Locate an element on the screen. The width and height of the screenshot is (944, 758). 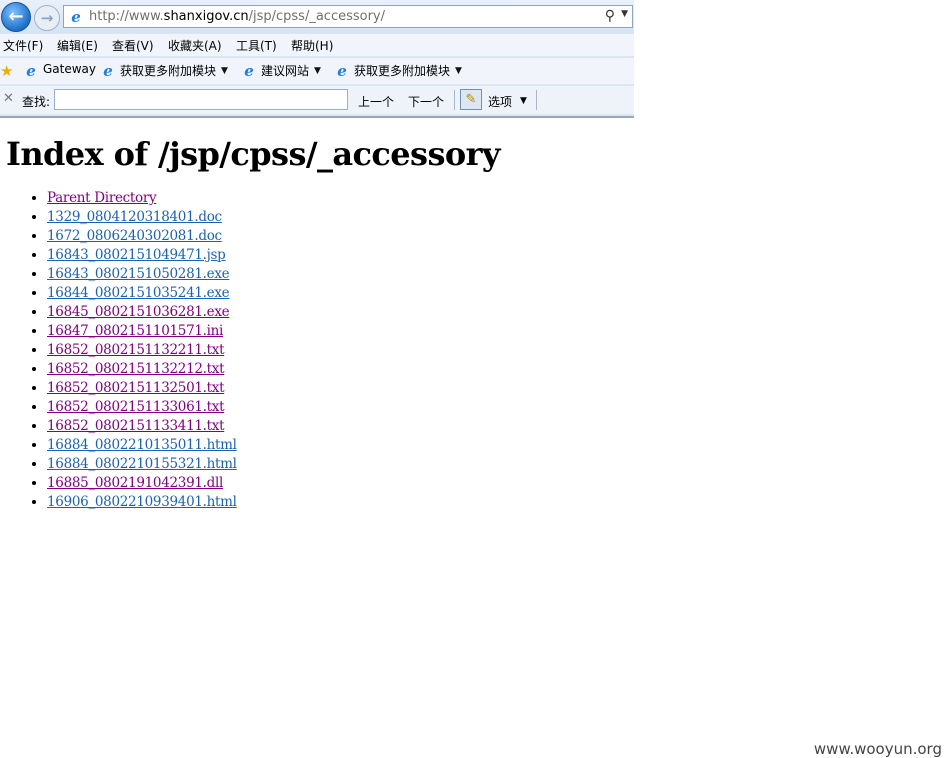
watermark: www.wooyun.org is located at coordinates (877, 749).